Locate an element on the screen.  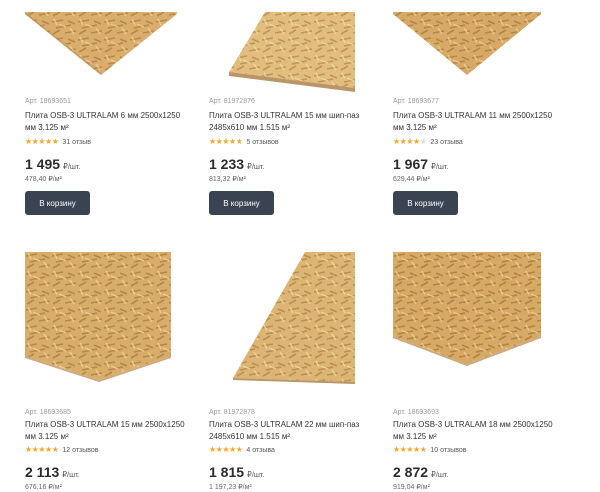
price-value: 1 815 is located at coordinates (227, 472).